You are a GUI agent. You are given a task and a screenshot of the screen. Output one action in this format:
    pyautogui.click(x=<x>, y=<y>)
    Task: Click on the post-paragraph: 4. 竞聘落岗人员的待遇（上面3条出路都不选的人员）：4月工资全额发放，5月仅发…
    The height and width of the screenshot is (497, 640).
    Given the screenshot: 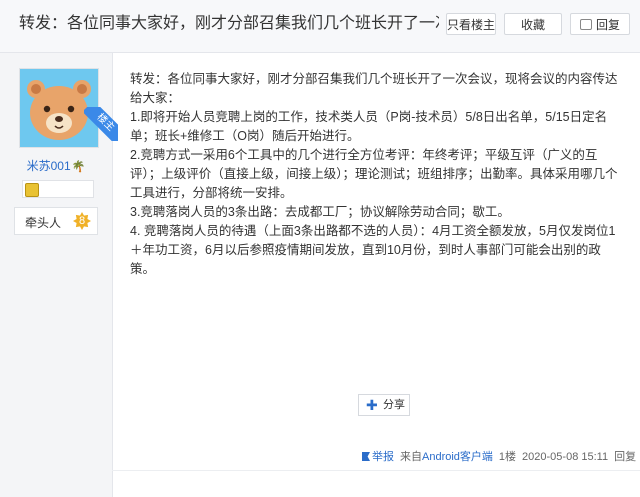 What is the action you would take?
    pyautogui.click(x=373, y=250)
    